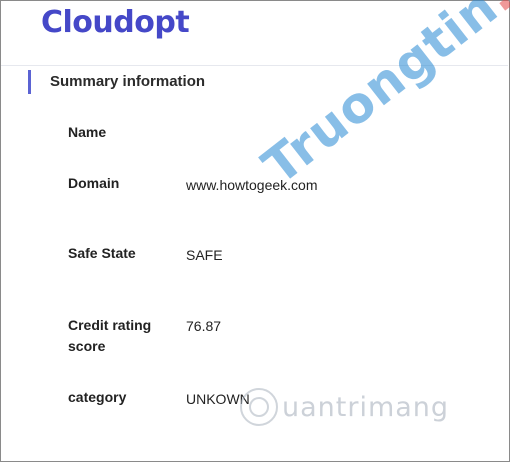  I want to click on summary-title: Summary information, so click(128, 81).